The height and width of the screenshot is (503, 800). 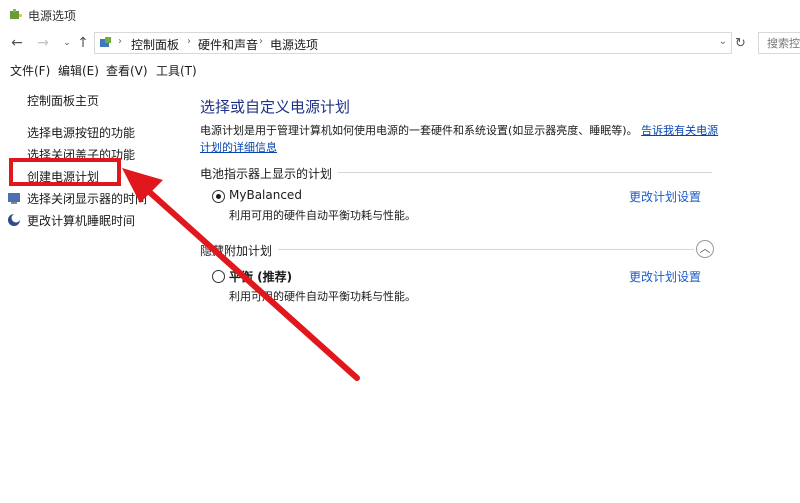 I want to click on group-label-hidden-plans: 隐藏附加计划, so click(x=239, y=250).